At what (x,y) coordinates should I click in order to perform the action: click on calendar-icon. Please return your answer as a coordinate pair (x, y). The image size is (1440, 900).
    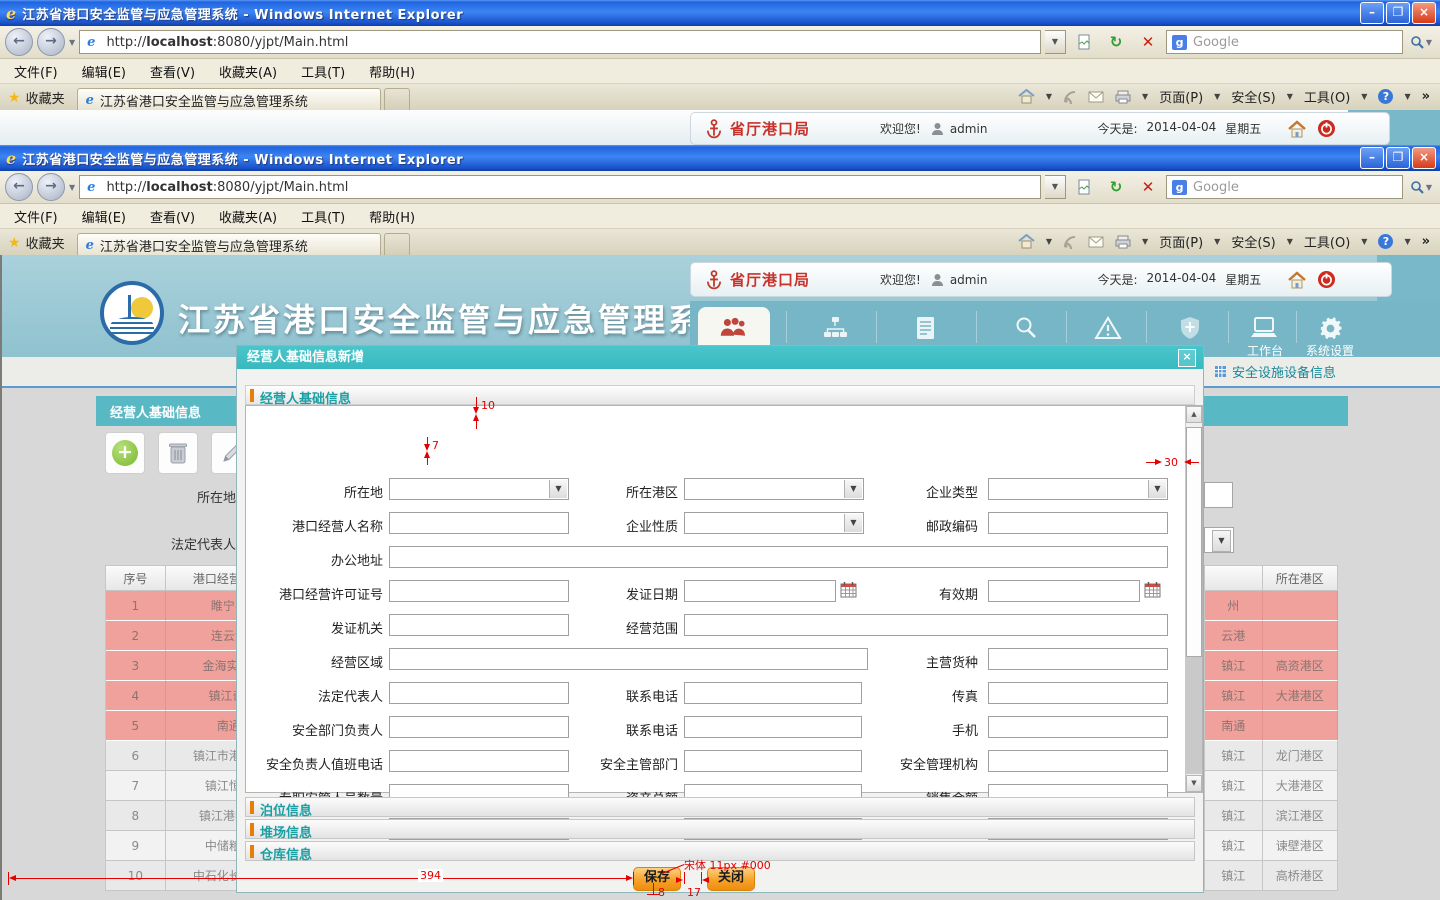
    Looking at the image, I should click on (1152, 591).